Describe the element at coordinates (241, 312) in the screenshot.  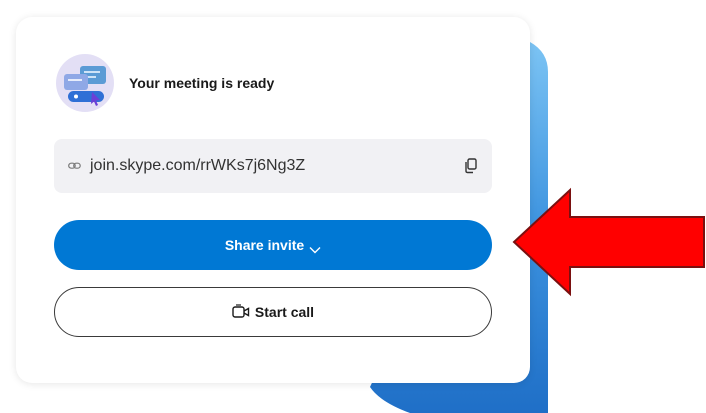
I see `video-camera-icon` at that location.